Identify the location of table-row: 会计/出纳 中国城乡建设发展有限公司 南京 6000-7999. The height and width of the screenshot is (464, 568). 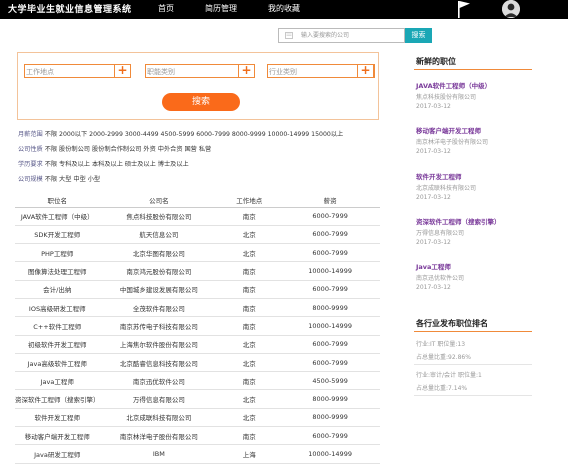
(197, 289).